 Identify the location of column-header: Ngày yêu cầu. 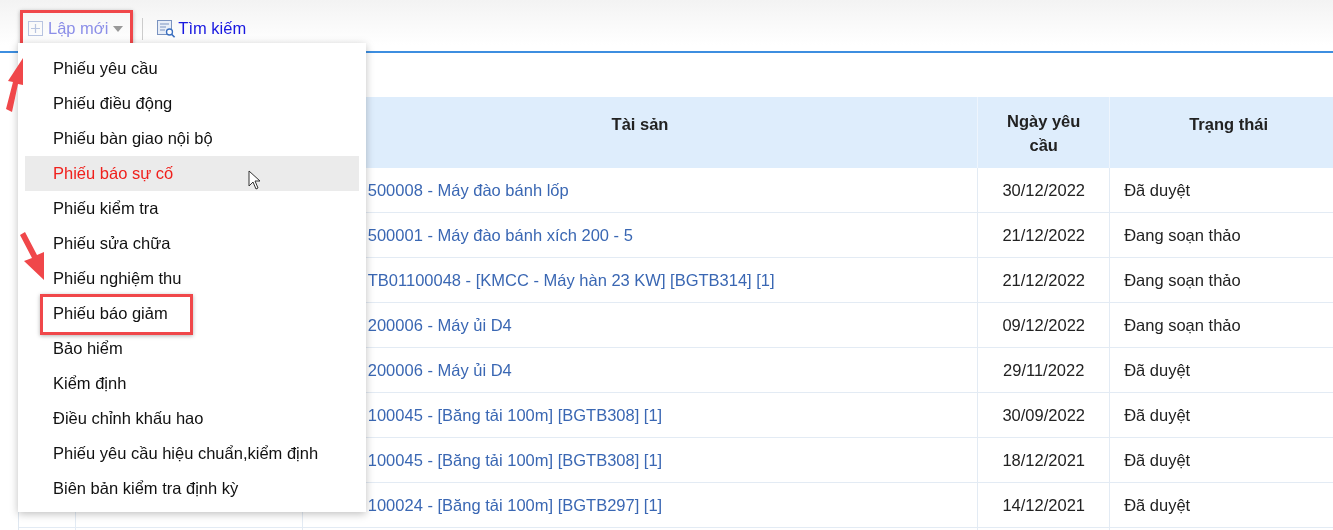
(1044, 132).